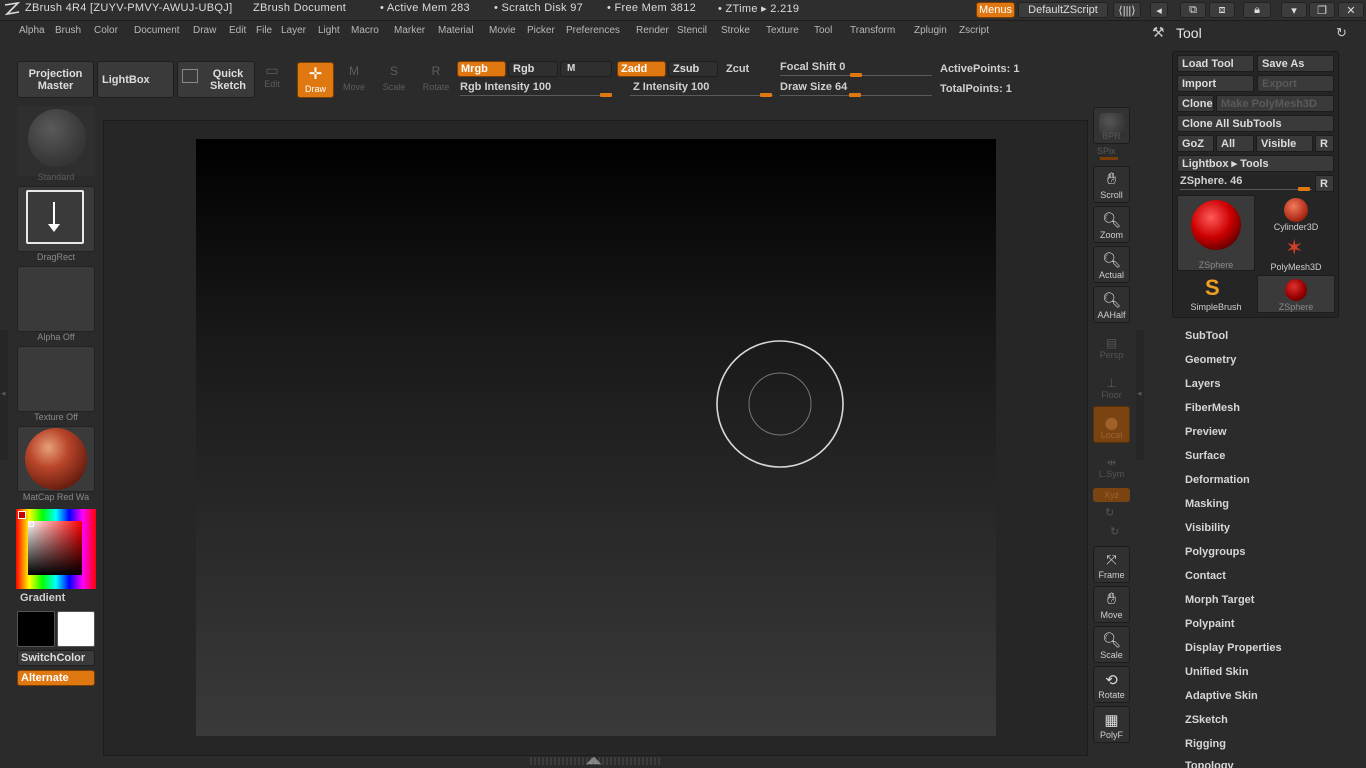  What do you see at coordinates (1205, 744) in the screenshot?
I see `section-rigging: Rigging` at bounding box center [1205, 744].